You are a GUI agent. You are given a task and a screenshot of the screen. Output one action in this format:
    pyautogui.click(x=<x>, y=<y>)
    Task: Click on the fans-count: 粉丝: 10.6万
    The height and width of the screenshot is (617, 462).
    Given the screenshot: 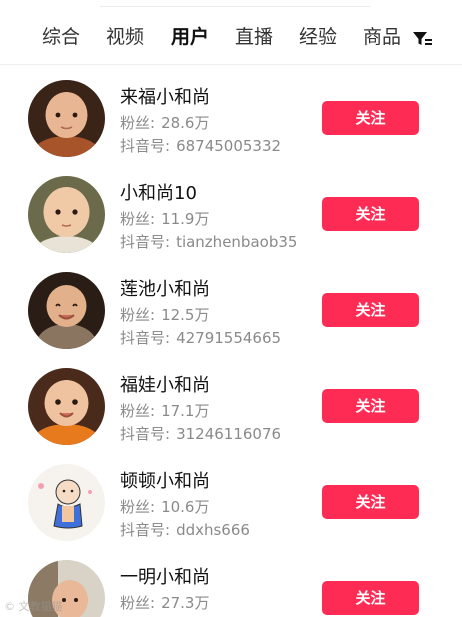 What is the action you would take?
    pyautogui.click(x=164, y=506)
    